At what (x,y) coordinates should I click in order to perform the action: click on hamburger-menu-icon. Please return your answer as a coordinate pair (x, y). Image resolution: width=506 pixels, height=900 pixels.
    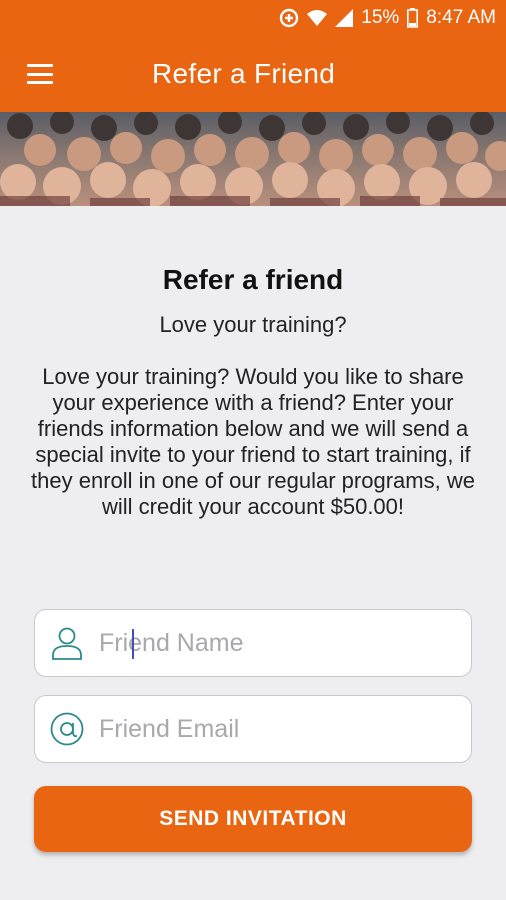
    Looking at the image, I should click on (40, 74).